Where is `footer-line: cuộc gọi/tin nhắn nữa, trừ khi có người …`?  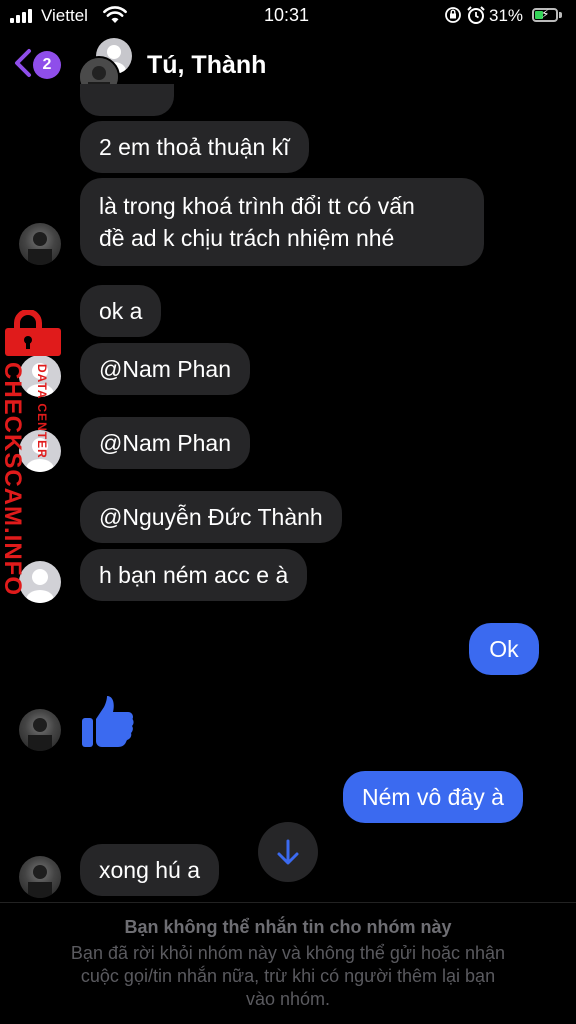
footer-line: cuộc gọi/tin nhắn nữa, trừ khi có người … is located at coordinates (288, 976).